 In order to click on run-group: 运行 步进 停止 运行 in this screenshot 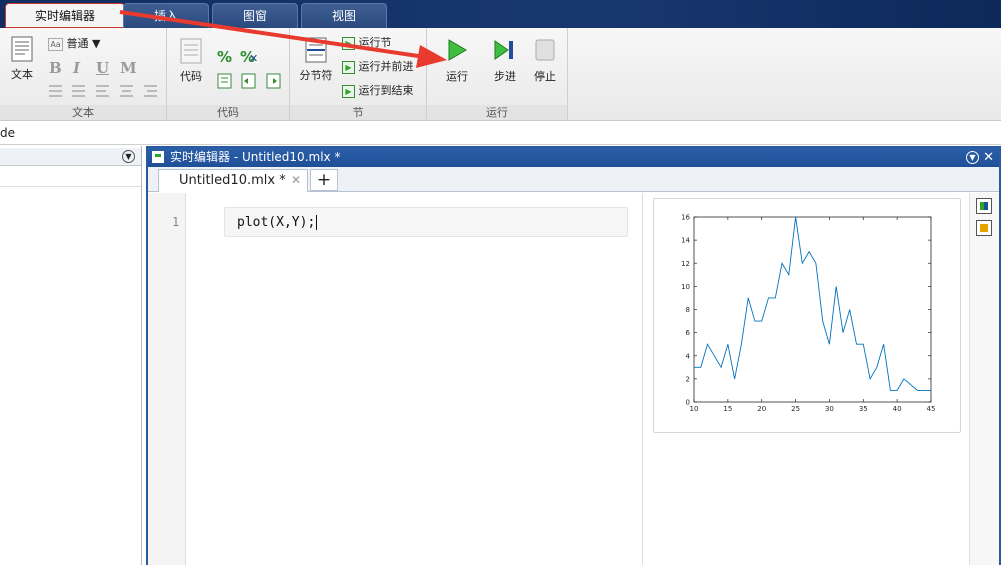, I will do `click(497, 74)`.